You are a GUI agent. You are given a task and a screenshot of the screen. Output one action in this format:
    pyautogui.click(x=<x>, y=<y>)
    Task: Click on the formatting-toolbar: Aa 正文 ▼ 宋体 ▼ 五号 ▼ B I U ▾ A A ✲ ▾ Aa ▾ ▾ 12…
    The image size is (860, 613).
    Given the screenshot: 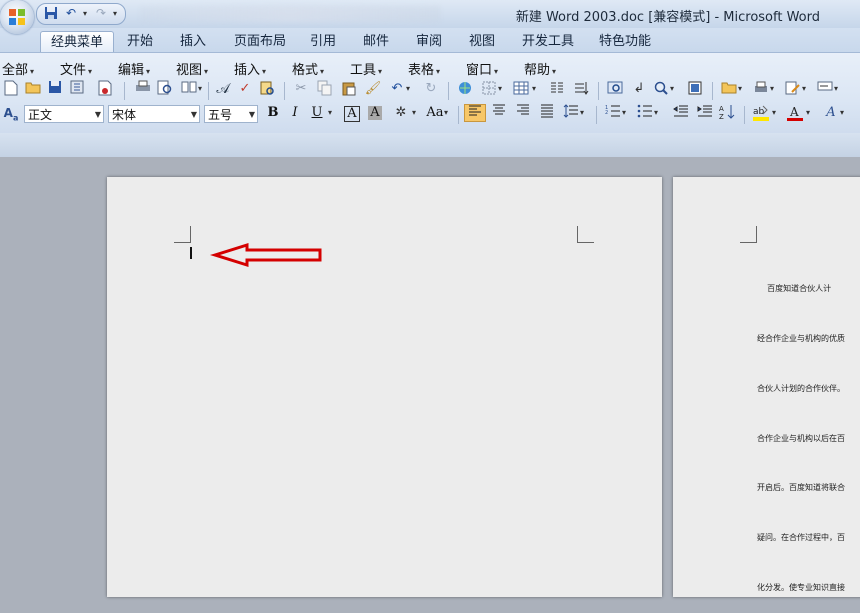 What is the action you would take?
    pyautogui.click(x=430, y=115)
    